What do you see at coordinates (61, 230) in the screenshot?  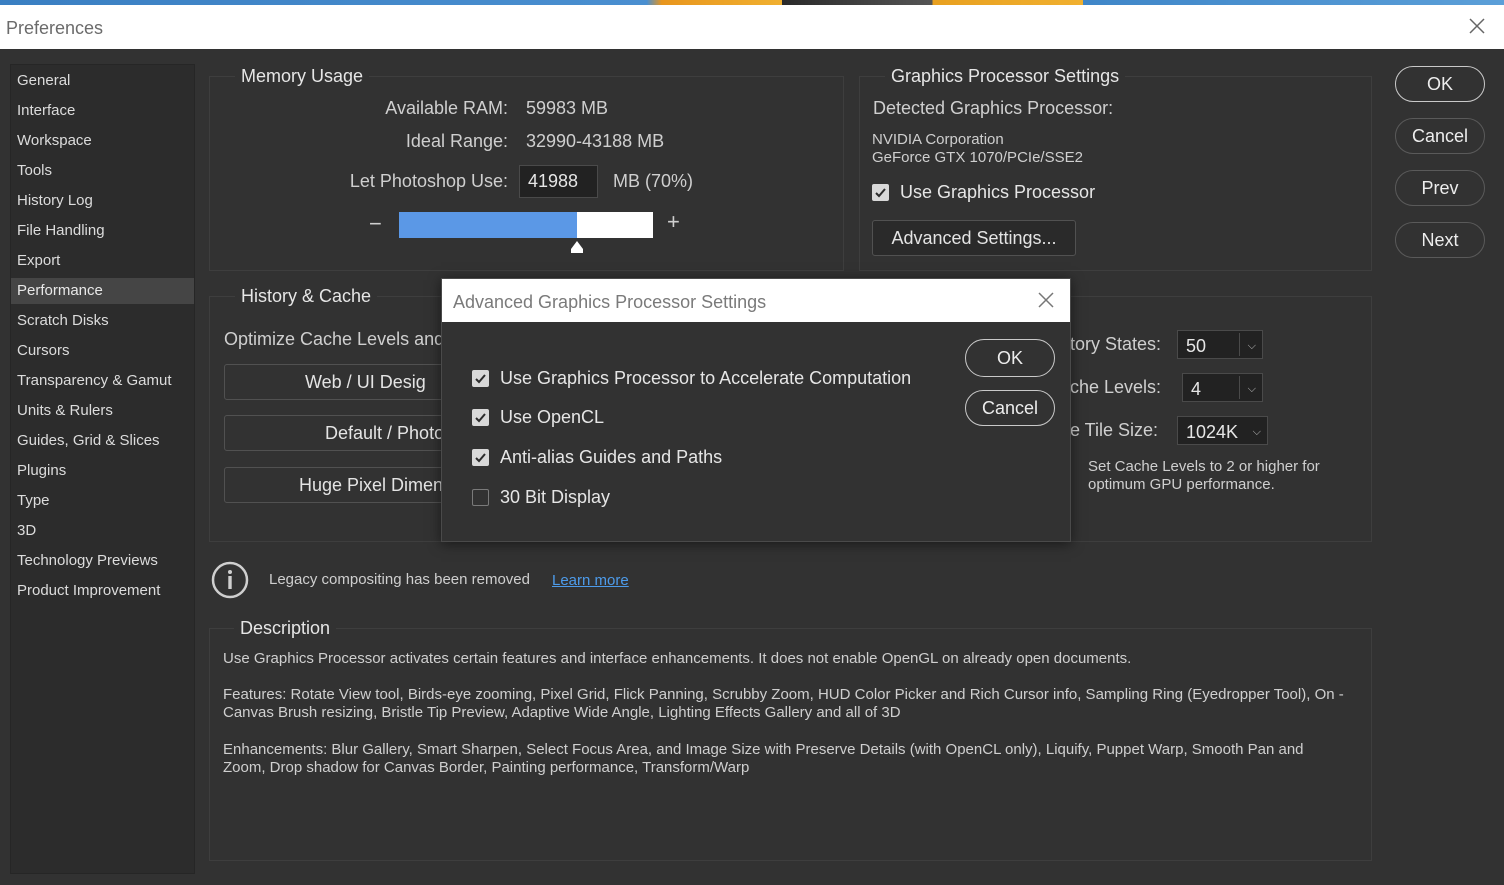 I see `sidebar-item-label: File Handling` at bounding box center [61, 230].